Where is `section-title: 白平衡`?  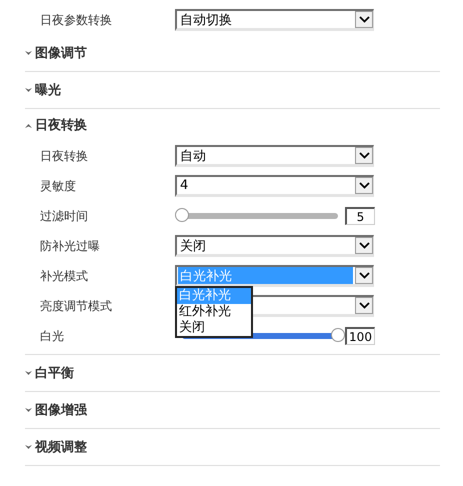
section-title: 白平衡 is located at coordinates (54, 373).